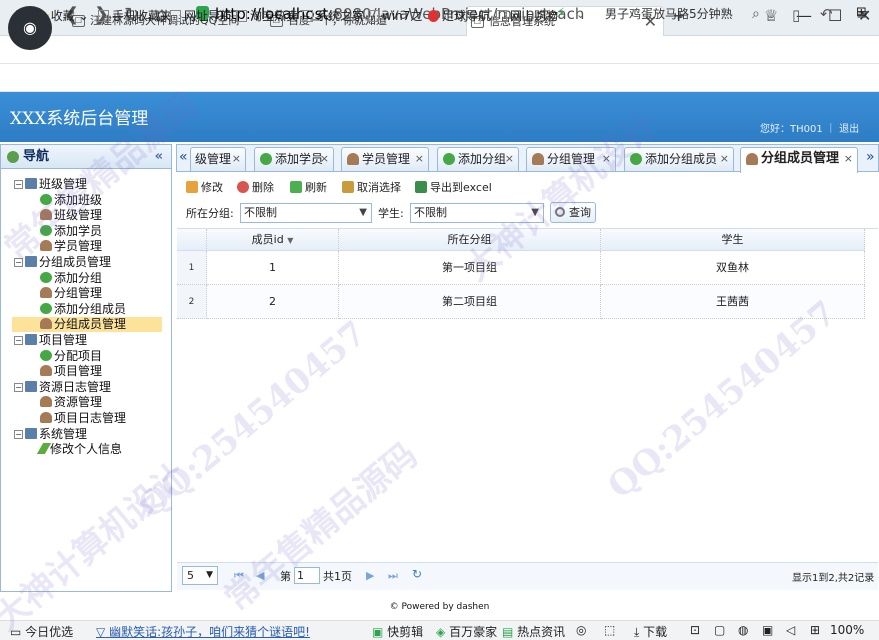 Image resolution: width=879 pixels, height=640 pixels. I want to click on mobile-icon: ▯, so click(796, 15).